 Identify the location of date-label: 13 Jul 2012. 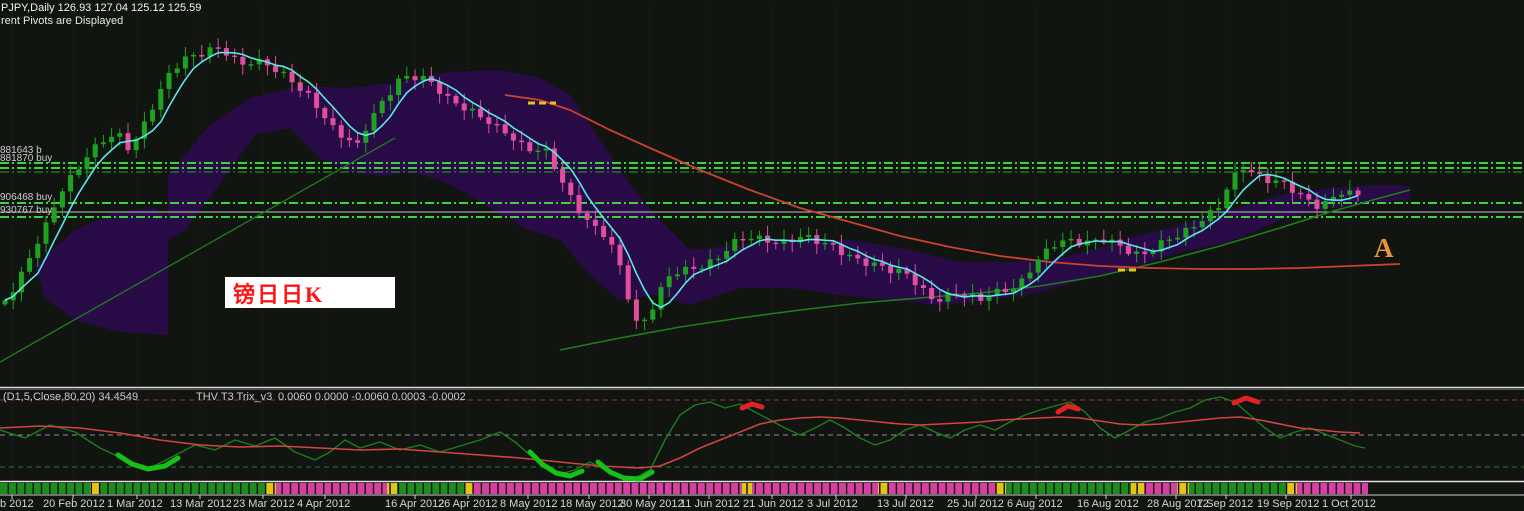
(905, 504).